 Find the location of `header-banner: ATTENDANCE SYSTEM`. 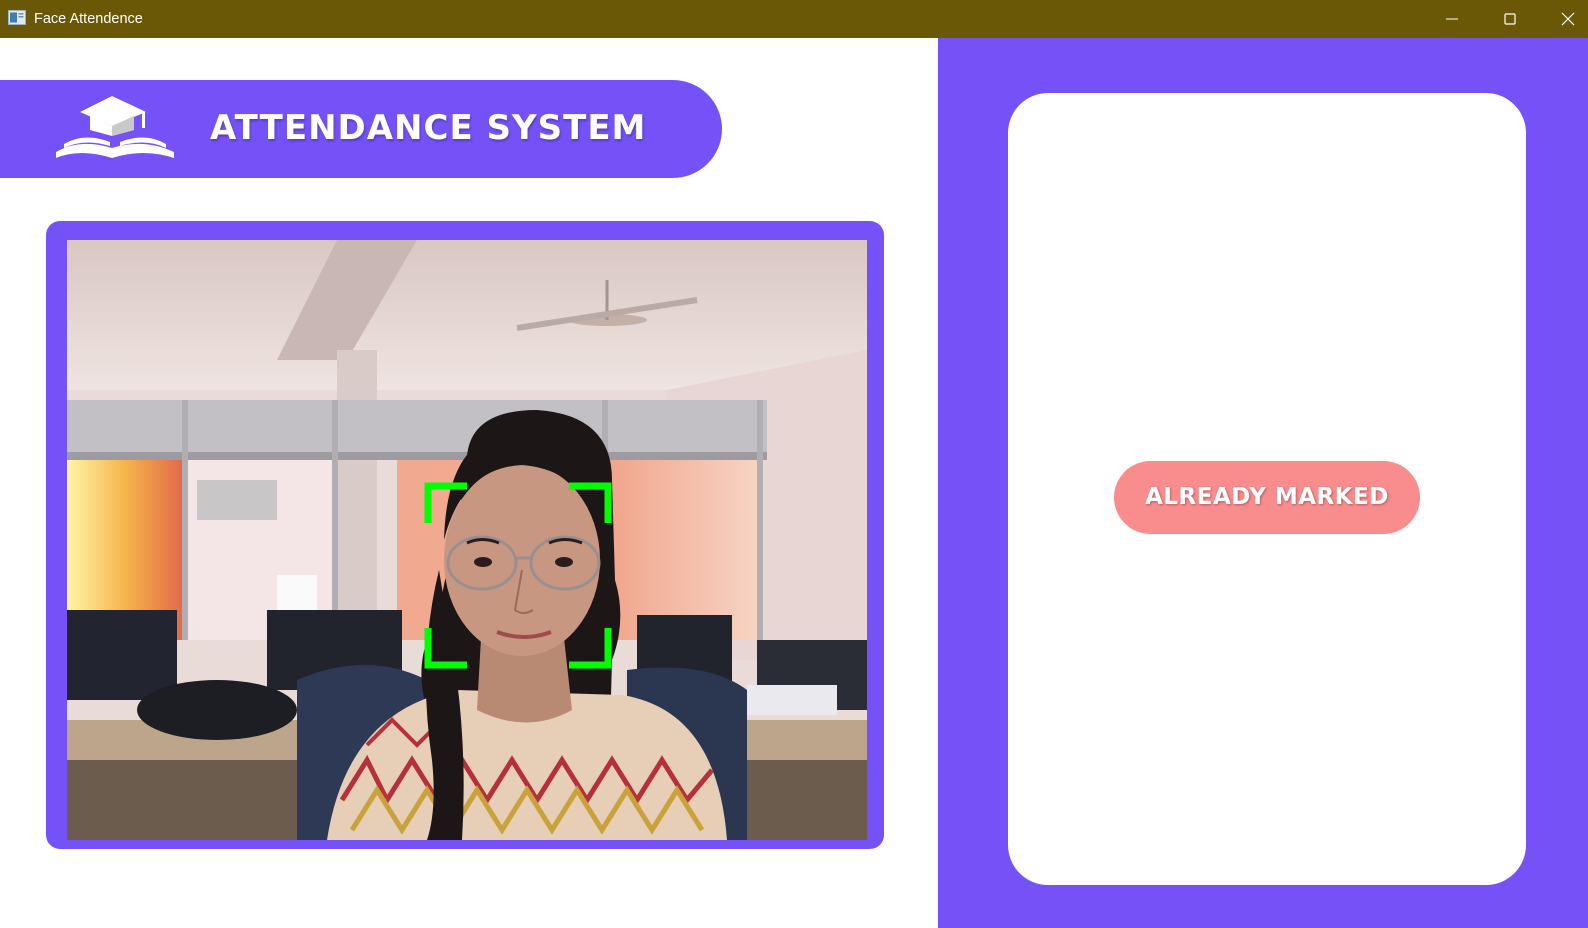

header-banner: ATTENDANCE SYSTEM is located at coordinates (361, 129).